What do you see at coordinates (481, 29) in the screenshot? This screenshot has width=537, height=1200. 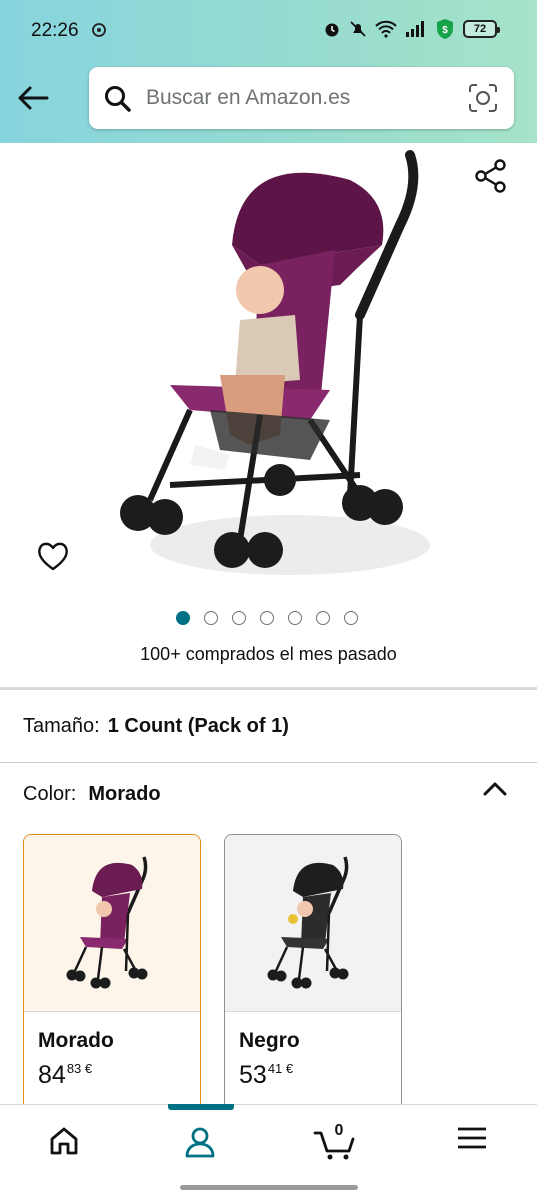 I see `battery-icon: 72` at bounding box center [481, 29].